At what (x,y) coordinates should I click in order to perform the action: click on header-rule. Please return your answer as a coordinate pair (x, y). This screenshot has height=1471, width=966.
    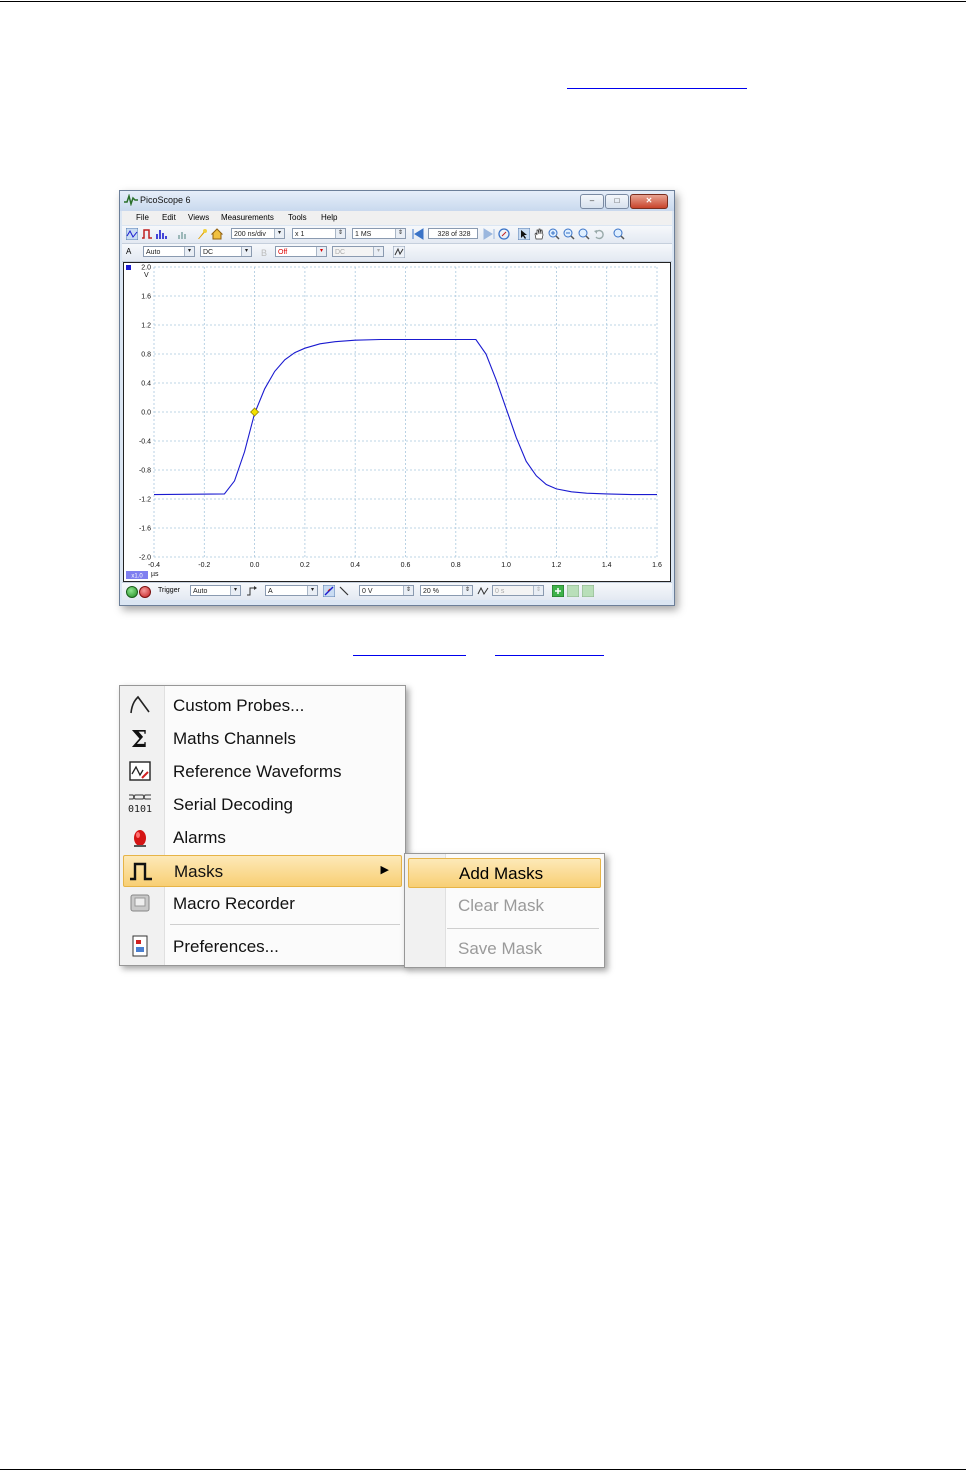
    Looking at the image, I should click on (483, 1).